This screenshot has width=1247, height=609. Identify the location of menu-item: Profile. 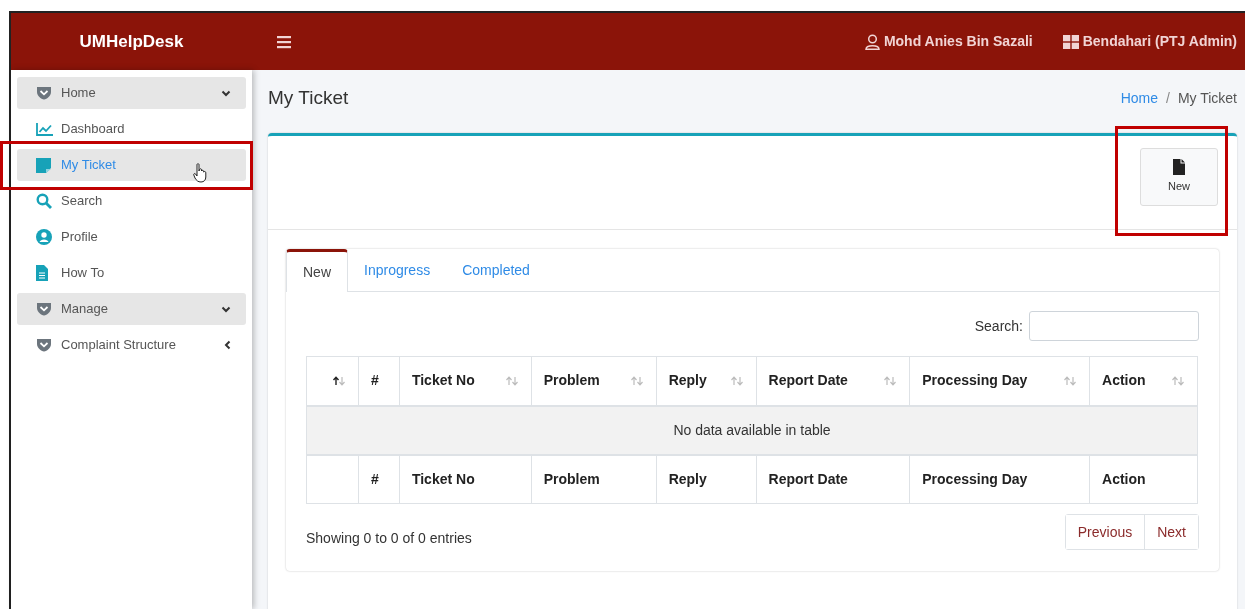
(131, 237).